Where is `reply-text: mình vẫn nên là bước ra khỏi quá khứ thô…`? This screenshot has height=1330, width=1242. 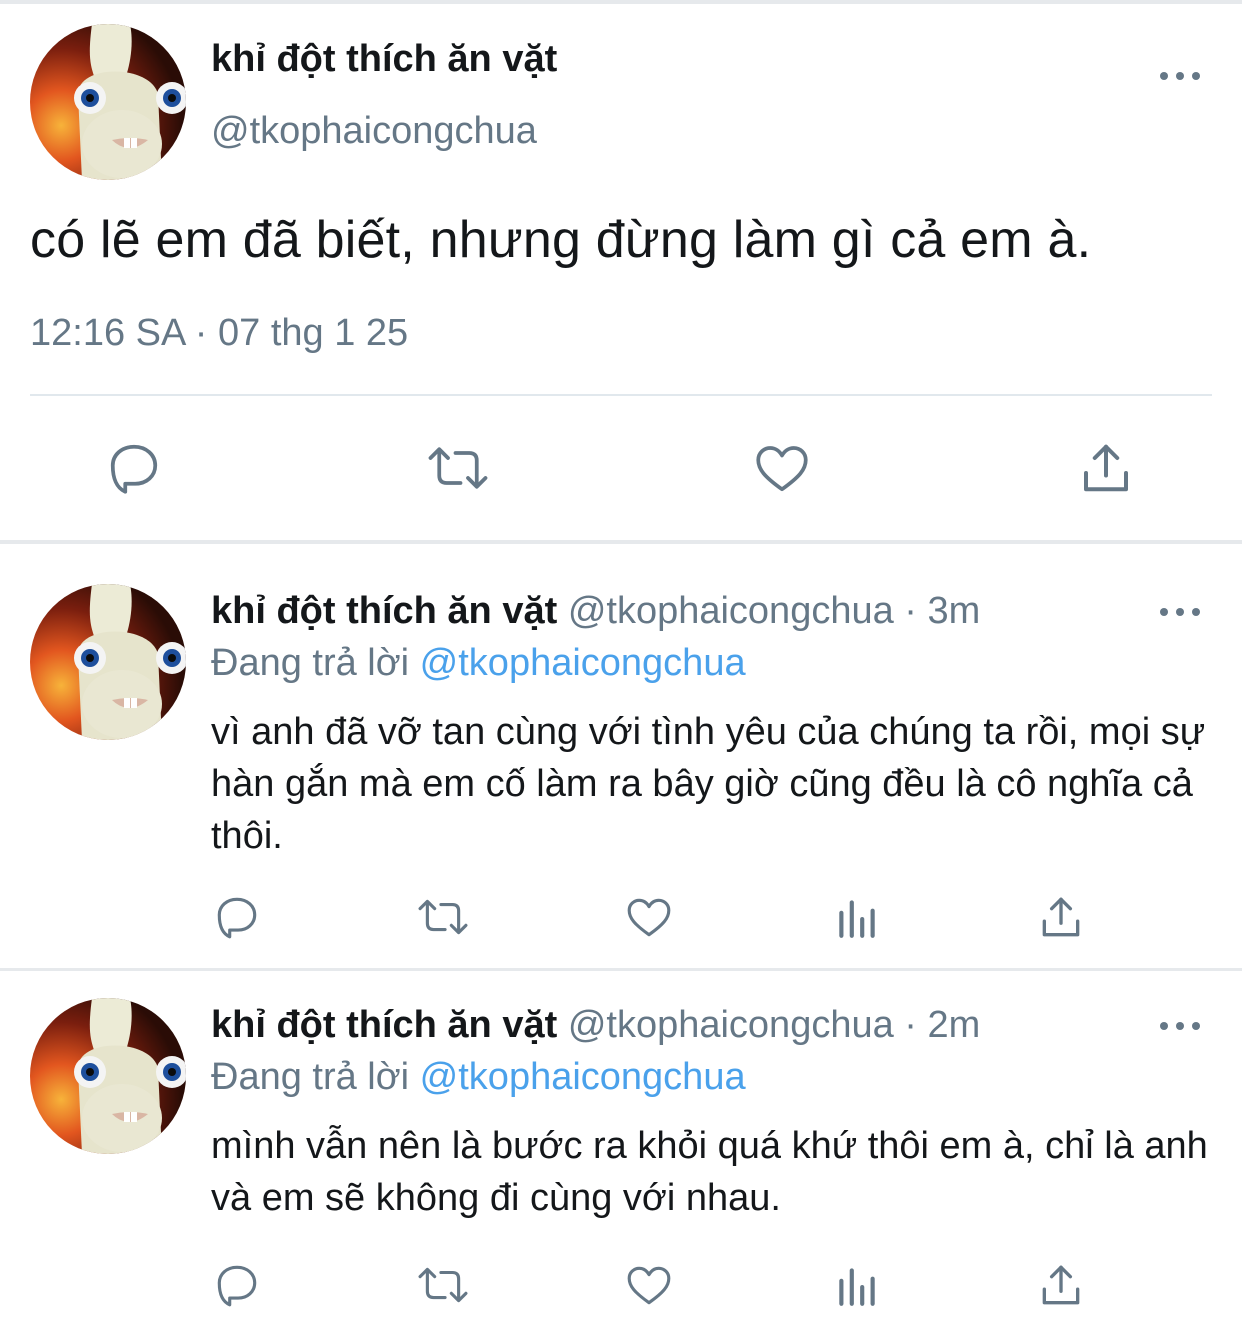 reply-text: mình vẫn nên là bước ra khỏi quá khứ thô… is located at coordinates (709, 1172).